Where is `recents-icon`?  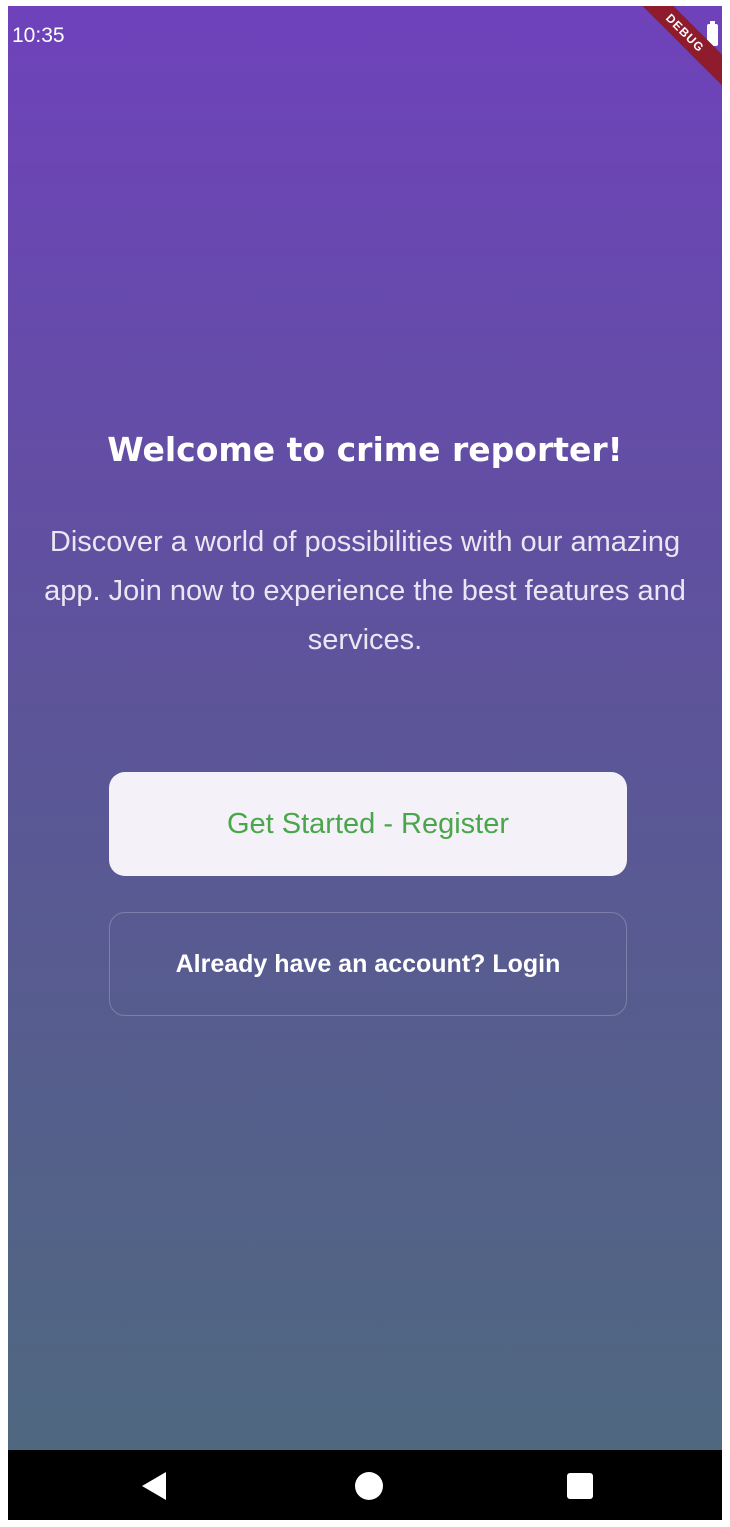
recents-icon is located at coordinates (580, 1486).